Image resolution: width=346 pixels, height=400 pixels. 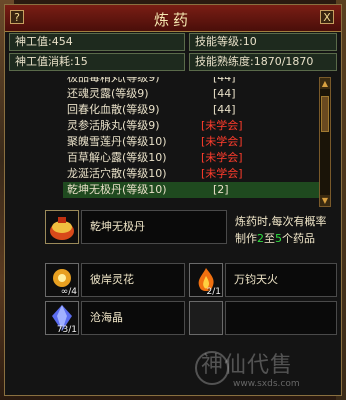 I want to click on product-slot, so click(x=62, y=227).